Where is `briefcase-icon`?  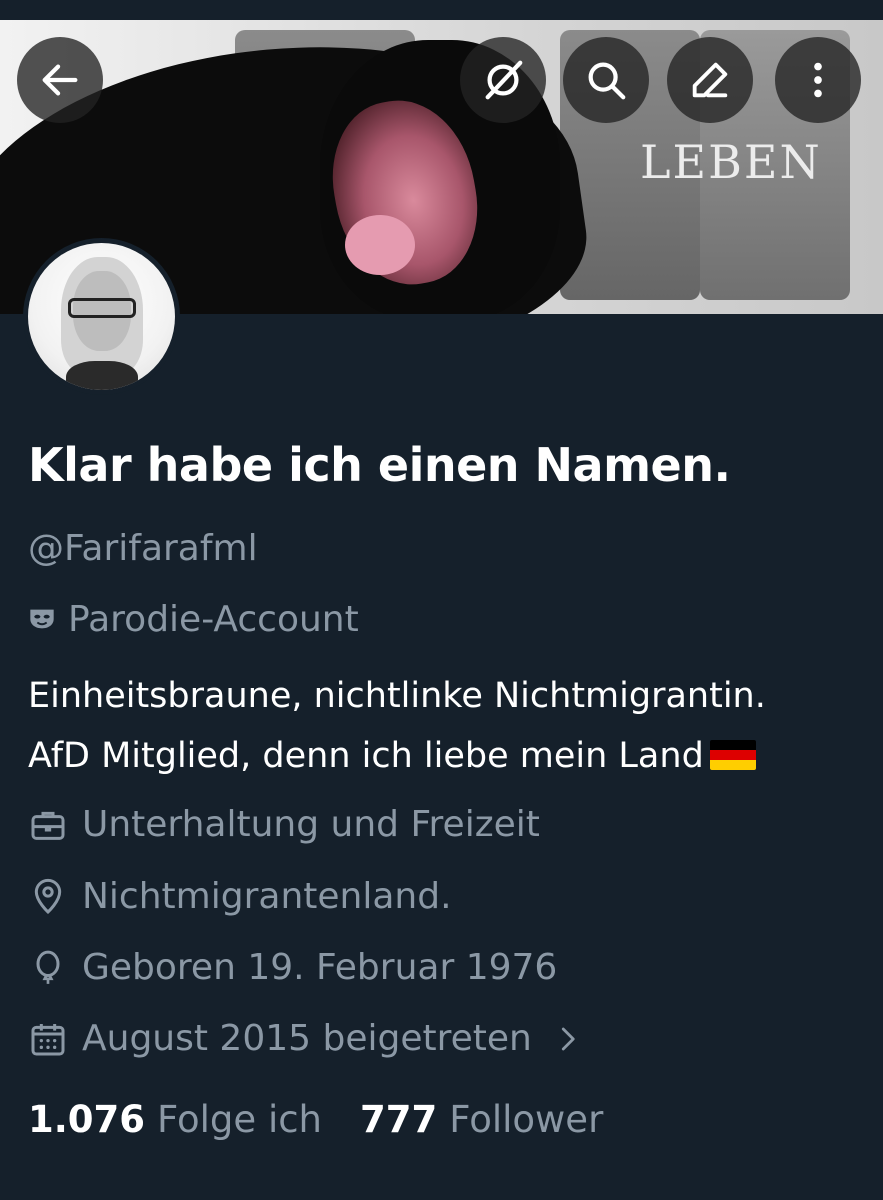
briefcase-icon is located at coordinates (48, 825).